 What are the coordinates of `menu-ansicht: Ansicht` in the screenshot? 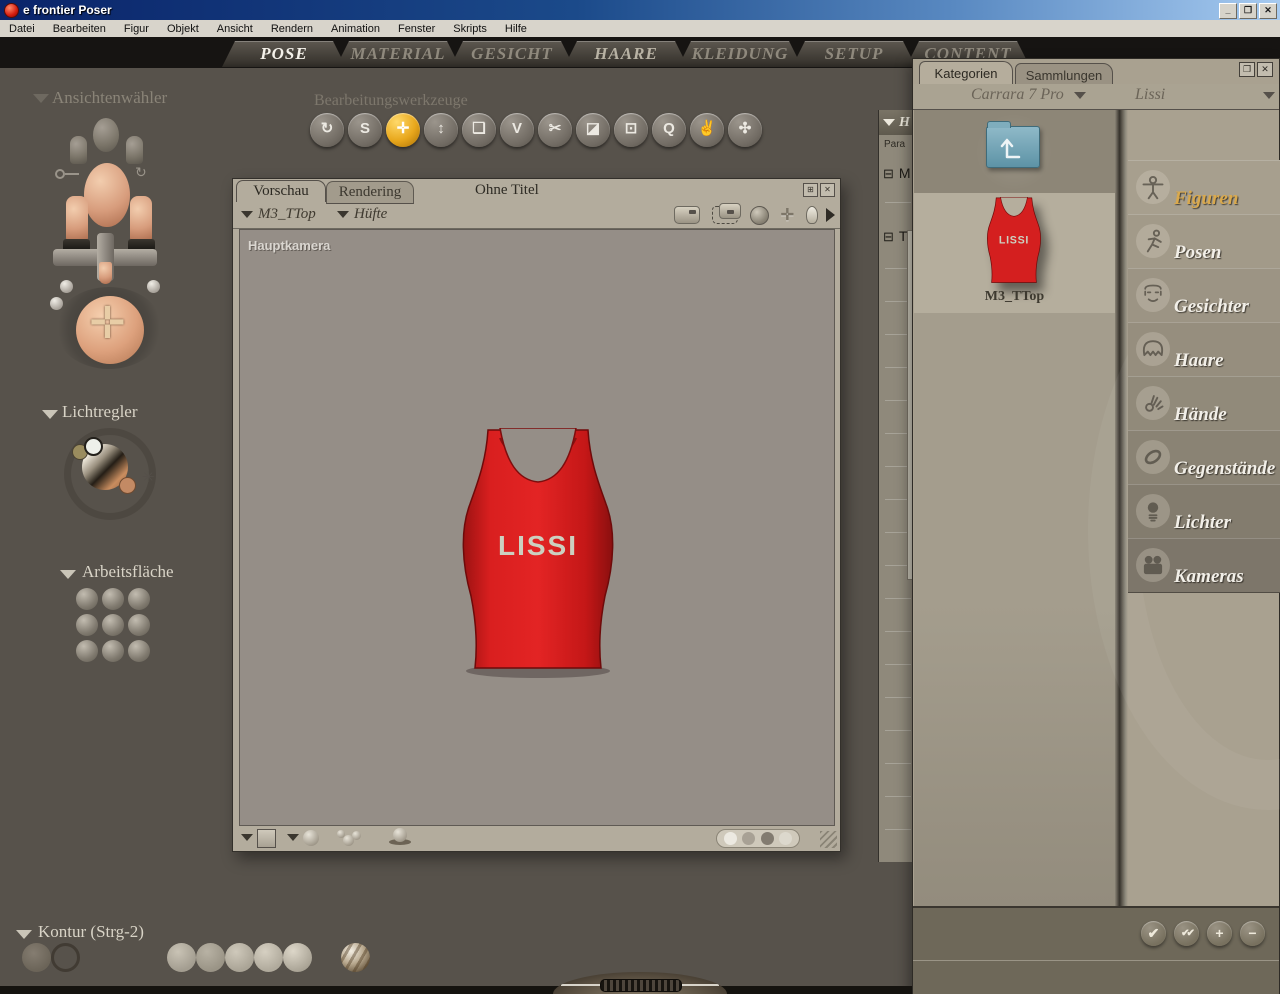 It's located at (235, 29).